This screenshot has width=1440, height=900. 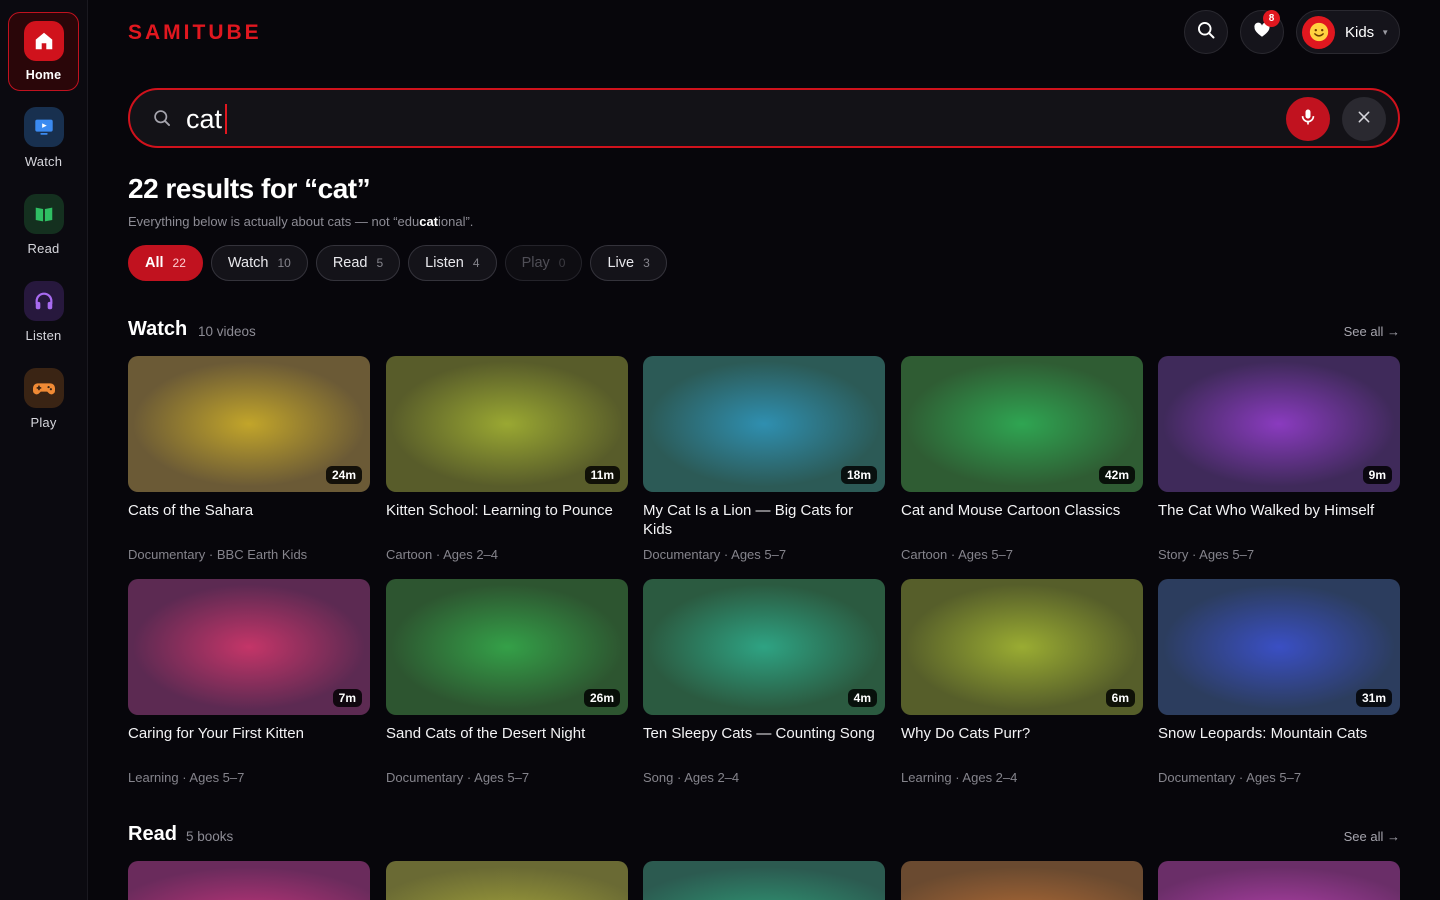 I want to click on filter-chip-read: Read 5, so click(x=358, y=263).